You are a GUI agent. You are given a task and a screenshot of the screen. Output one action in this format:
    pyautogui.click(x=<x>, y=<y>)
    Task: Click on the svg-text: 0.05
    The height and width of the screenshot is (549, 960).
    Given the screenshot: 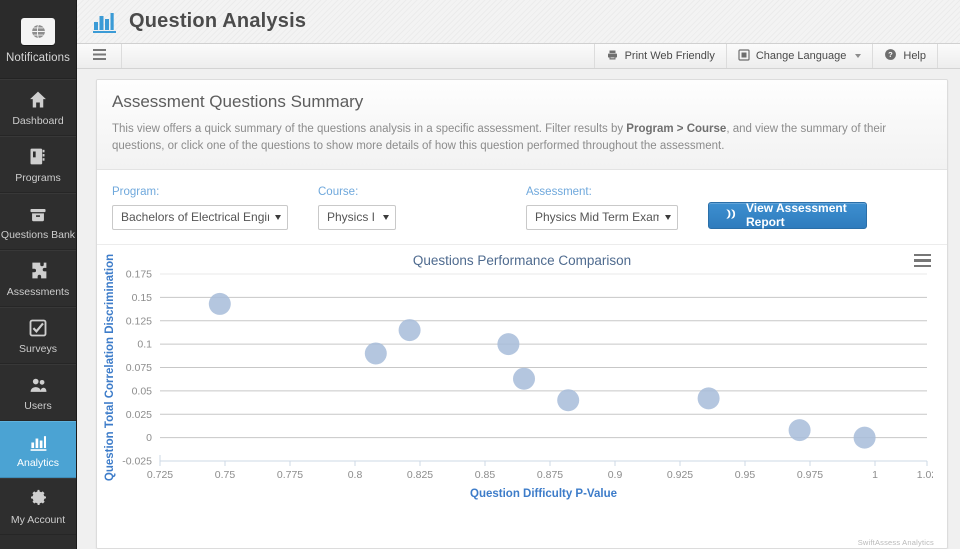 What is the action you would take?
    pyautogui.click(x=142, y=391)
    